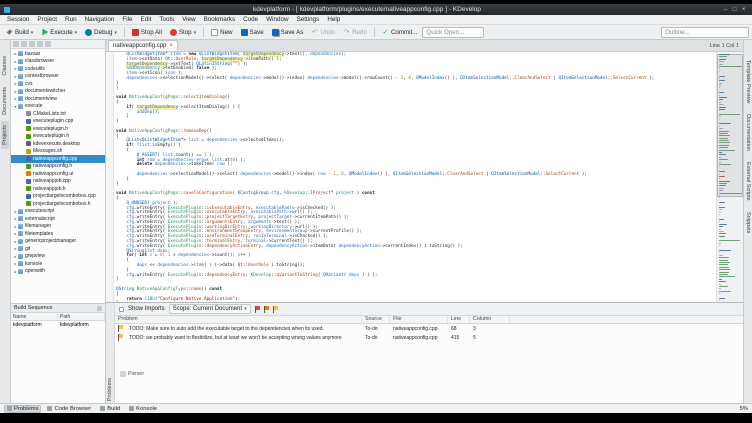  What do you see at coordinates (189, 19) in the screenshot?
I see `menu-view: View` at bounding box center [189, 19].